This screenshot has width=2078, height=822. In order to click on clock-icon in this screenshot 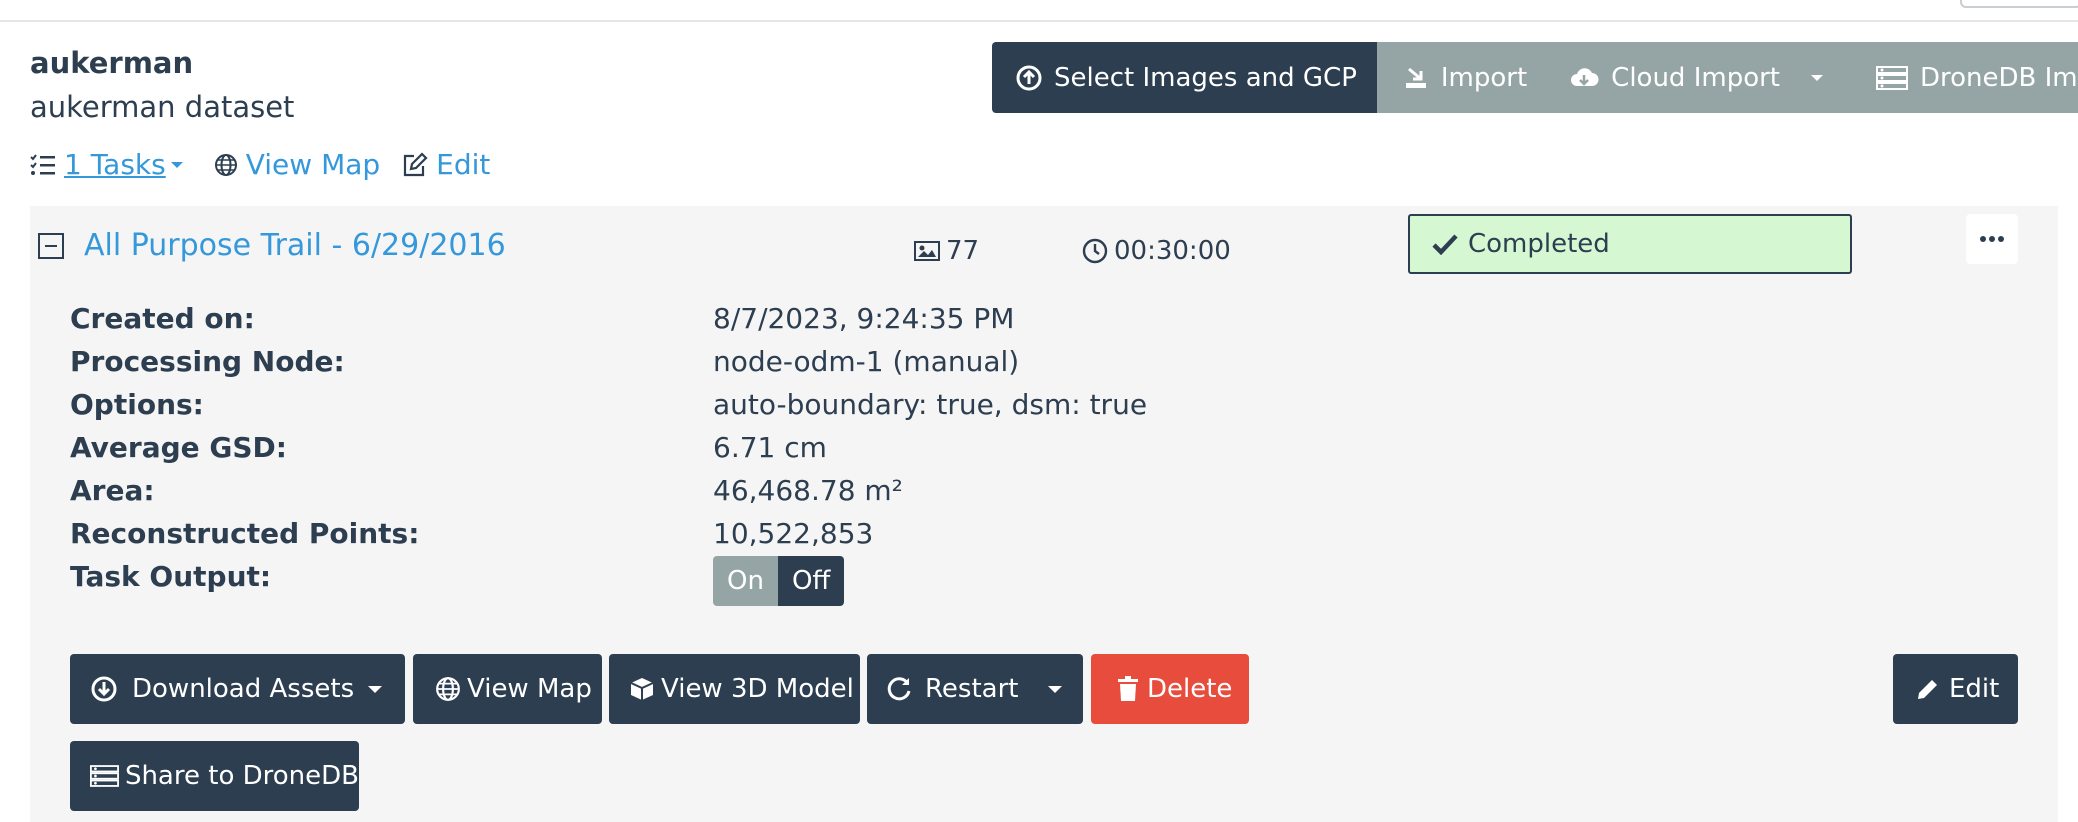, I will do `click(1095, 251)`.